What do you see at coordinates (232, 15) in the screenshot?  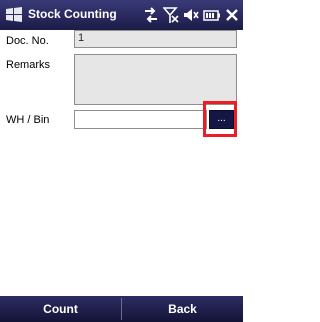 I see `close-icon` at bounding box center [232, 15].